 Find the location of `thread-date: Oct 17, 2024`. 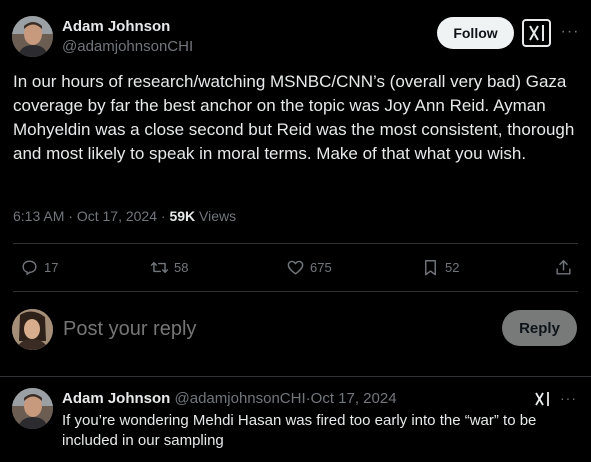

thread-date: Oct 17, 2024 is located at coordinates (354, 398).